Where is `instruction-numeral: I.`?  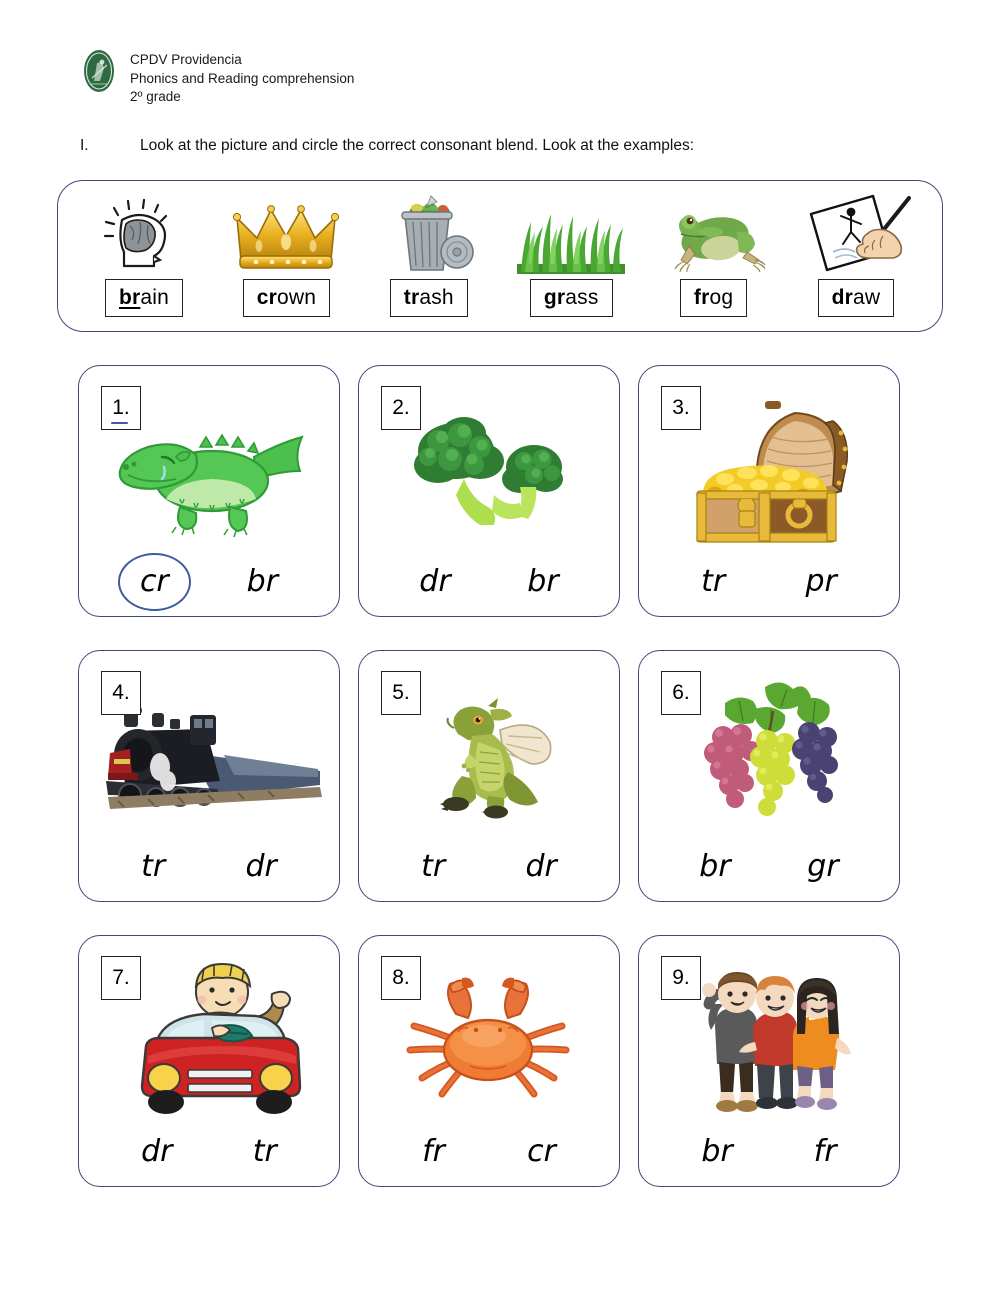 instruction-numeral: I. is located at coordinates (84, 145).